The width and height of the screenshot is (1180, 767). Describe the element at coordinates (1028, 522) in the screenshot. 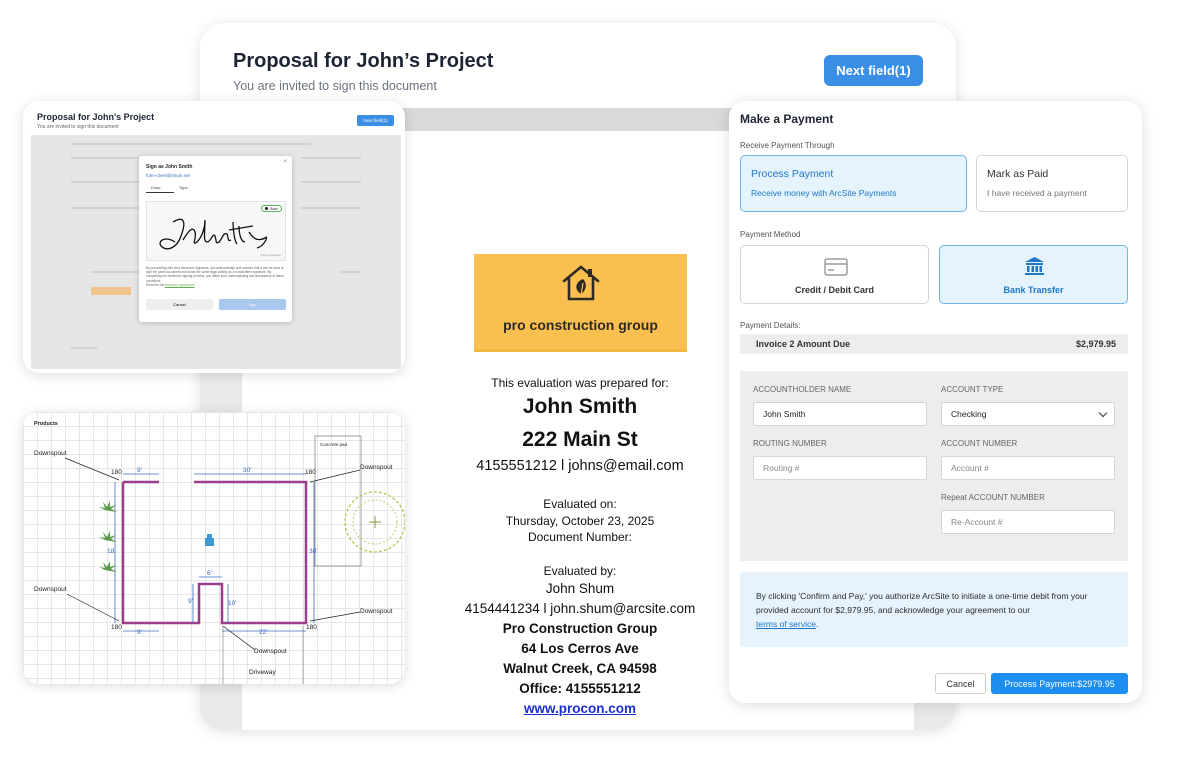

I see `repeat-account-input: Re-Account #` at that location.